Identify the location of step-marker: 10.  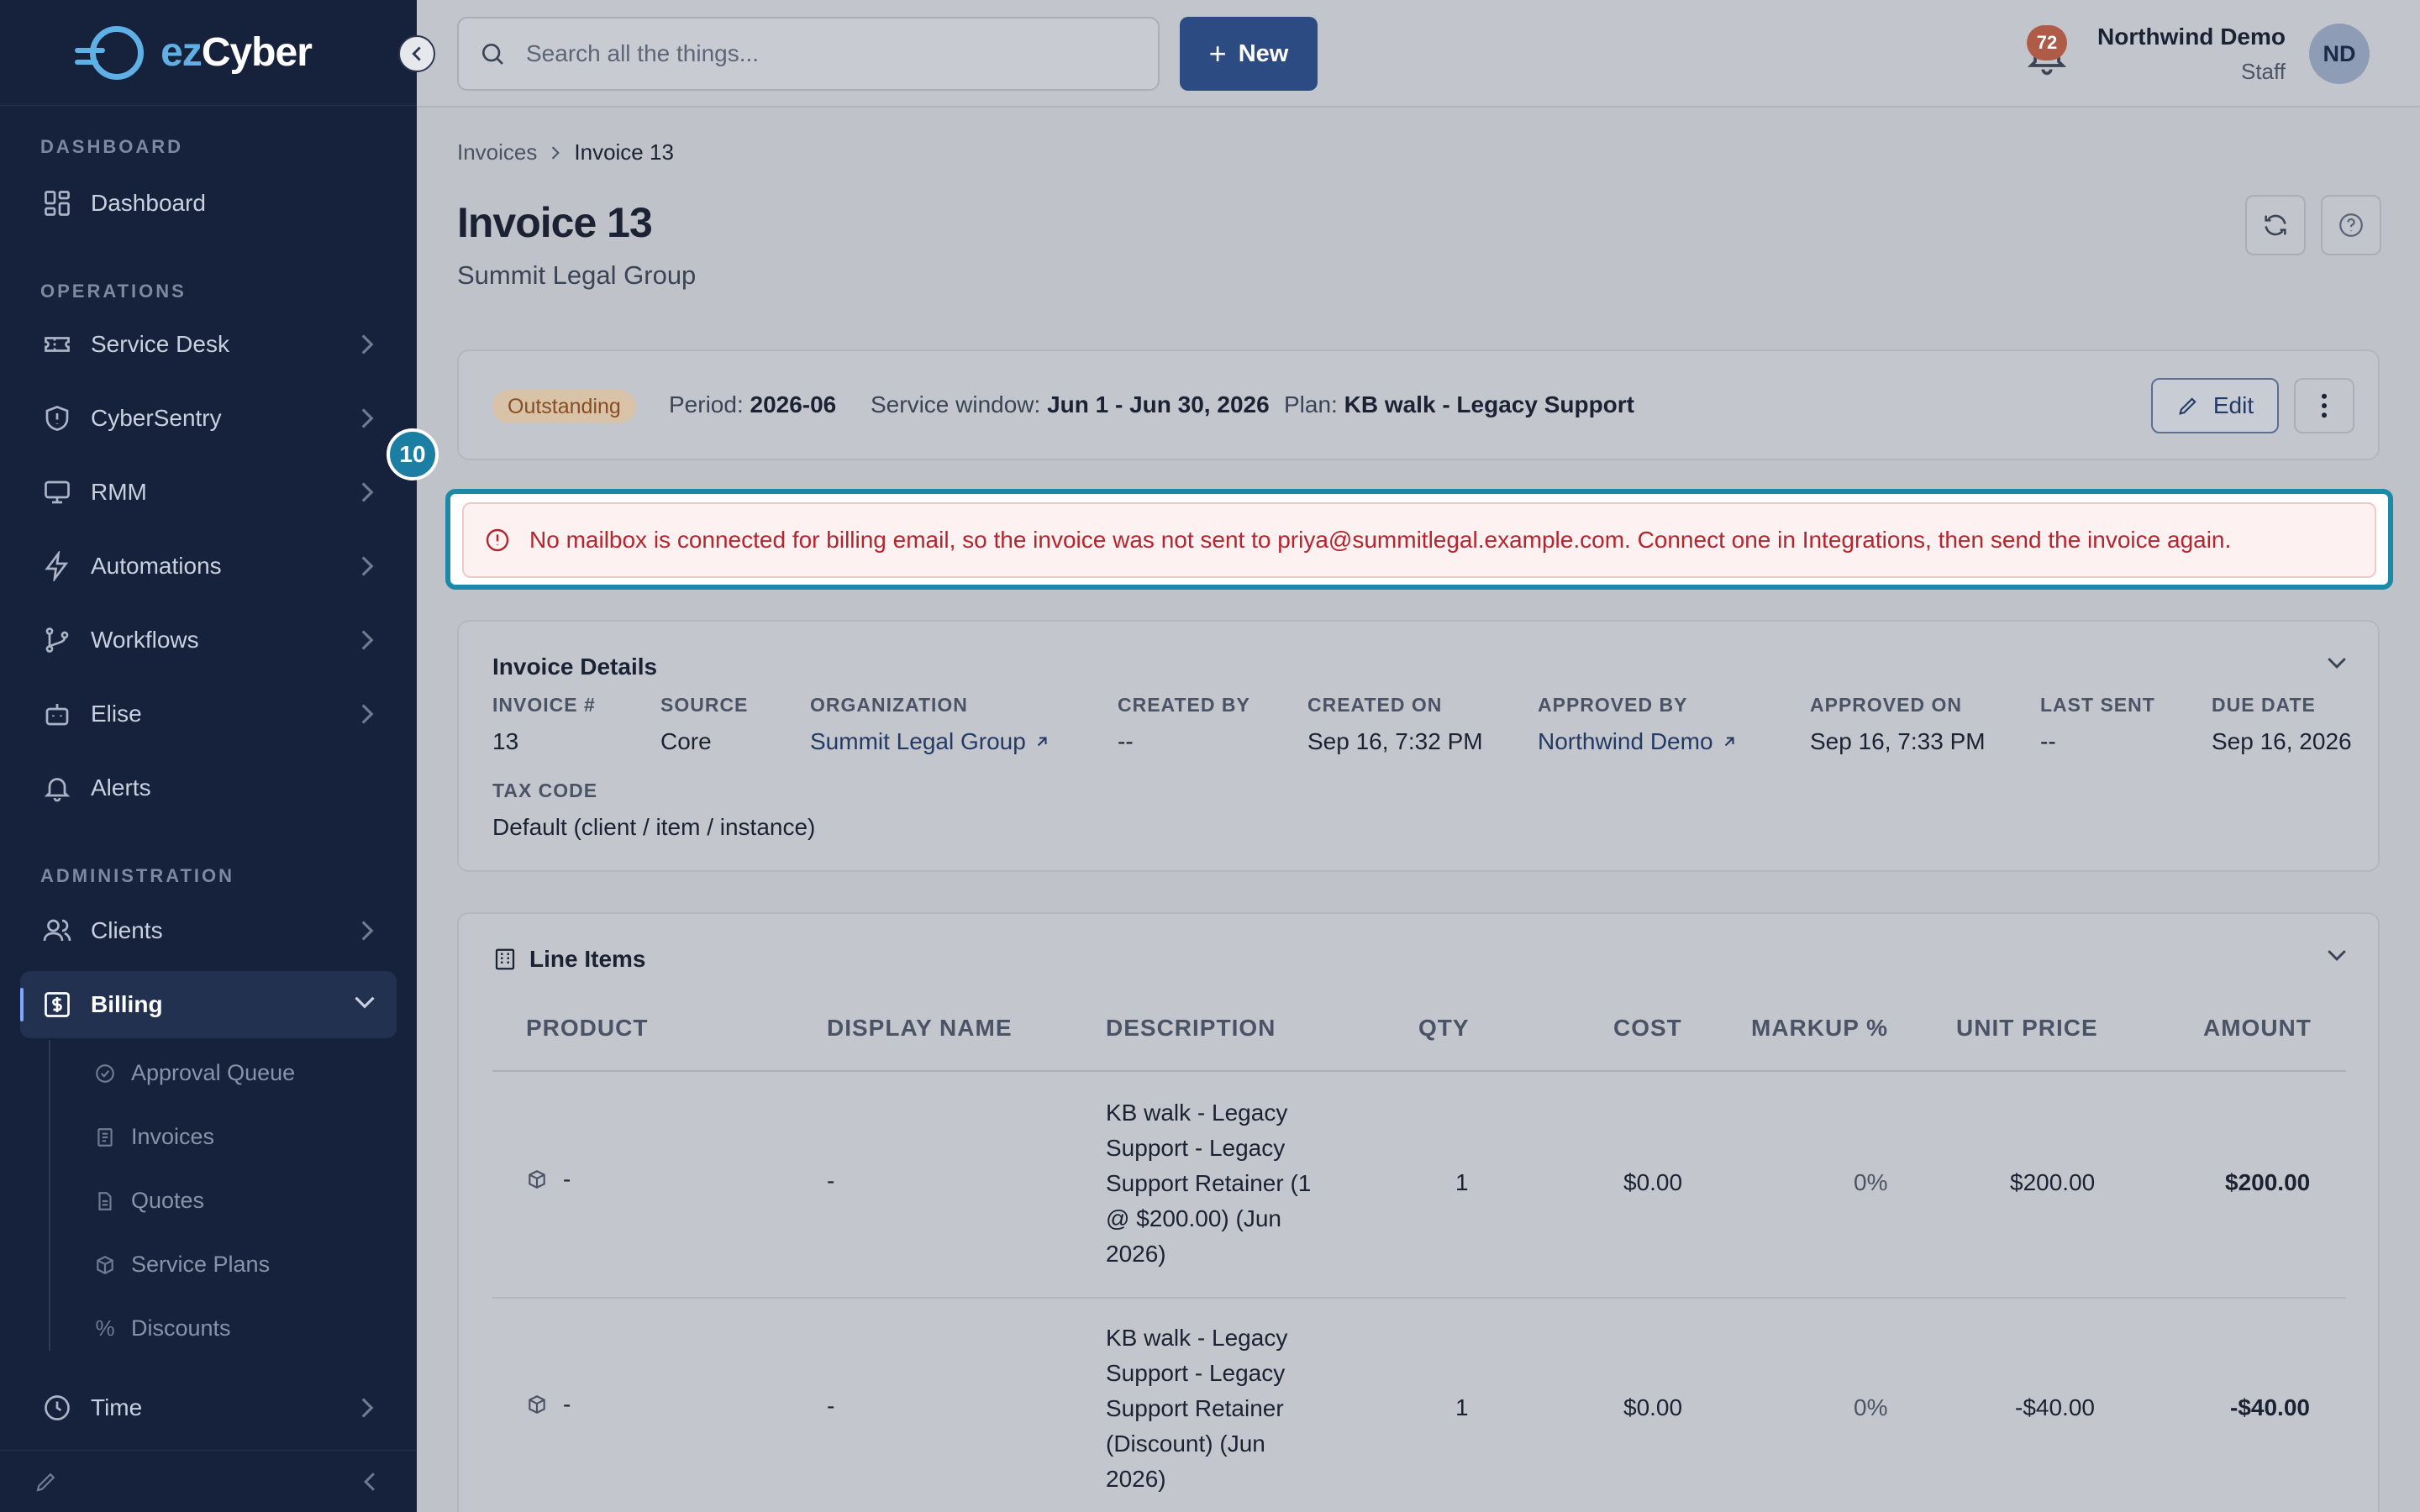
(413, 454).